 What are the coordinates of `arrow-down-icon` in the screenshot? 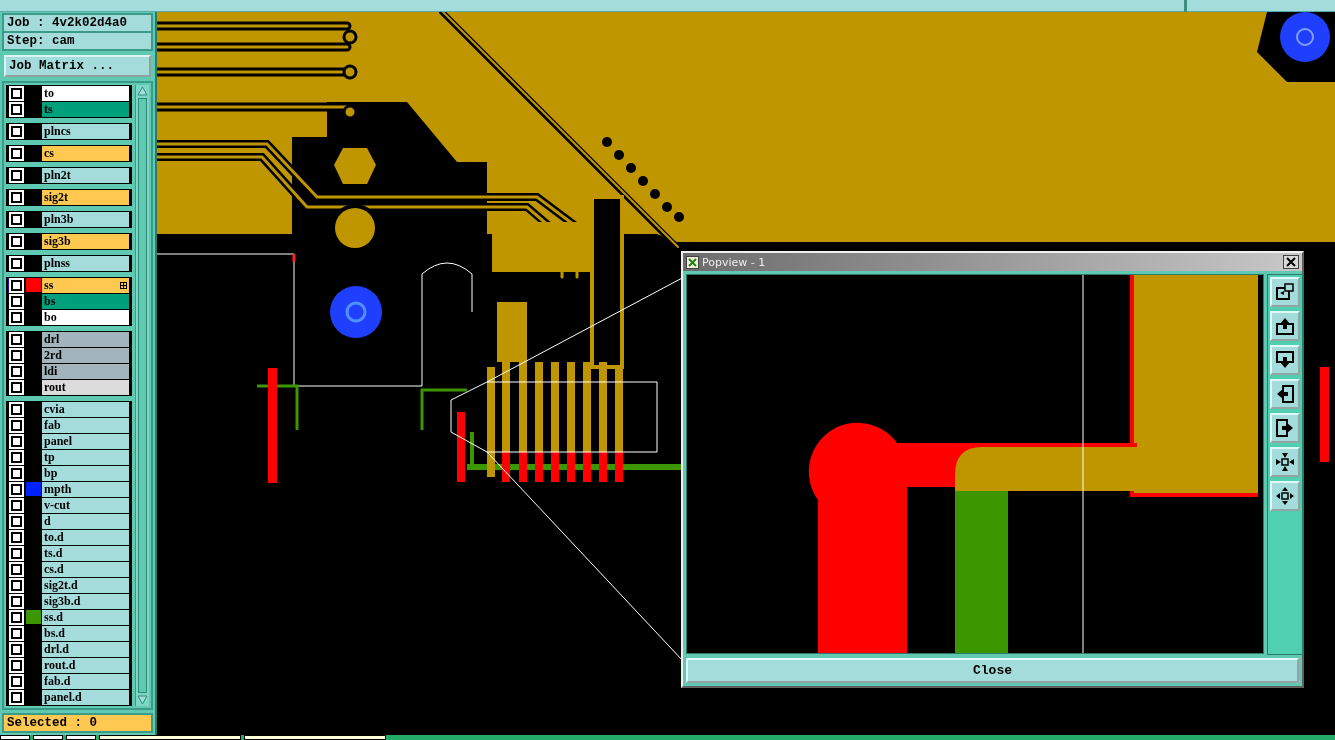 It's located at (1285, 360).